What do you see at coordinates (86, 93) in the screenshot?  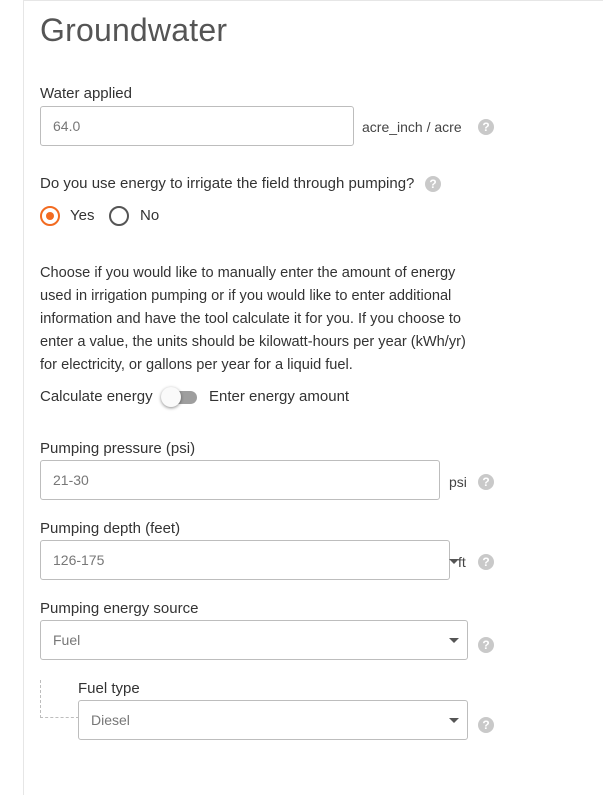 I see `water-applied-label: Water applied` at bounding box center [86, 93].